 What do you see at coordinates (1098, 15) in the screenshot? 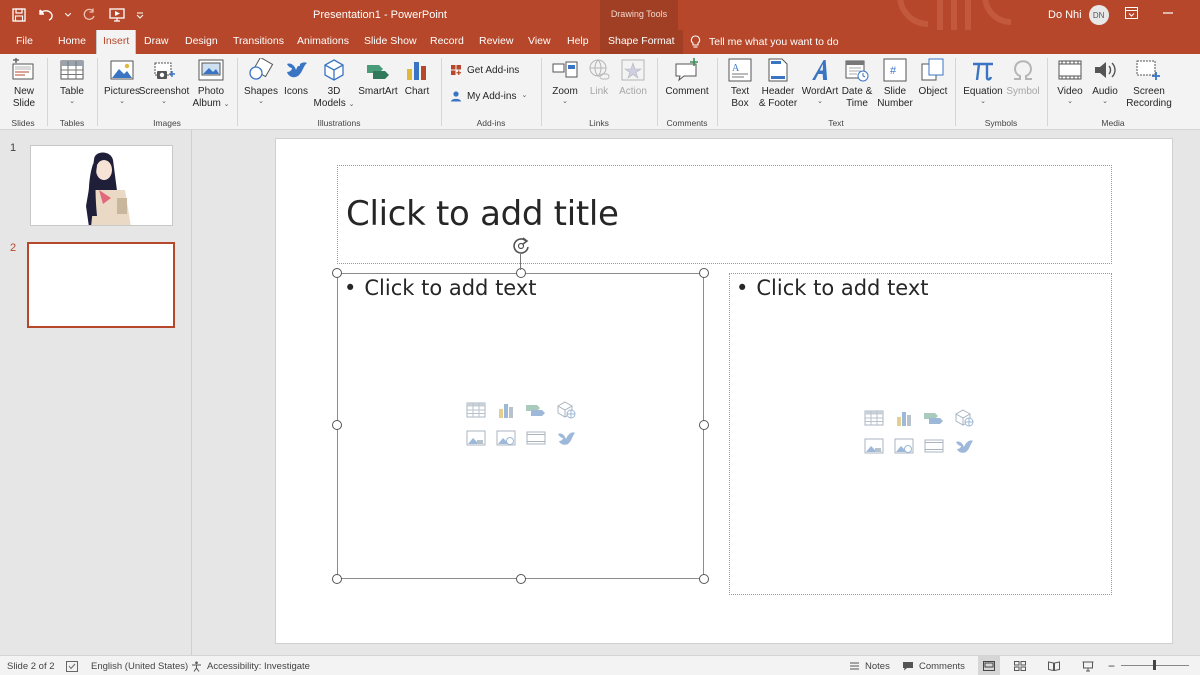
I see `avatar: DN` at bounding box center [1098, 15].